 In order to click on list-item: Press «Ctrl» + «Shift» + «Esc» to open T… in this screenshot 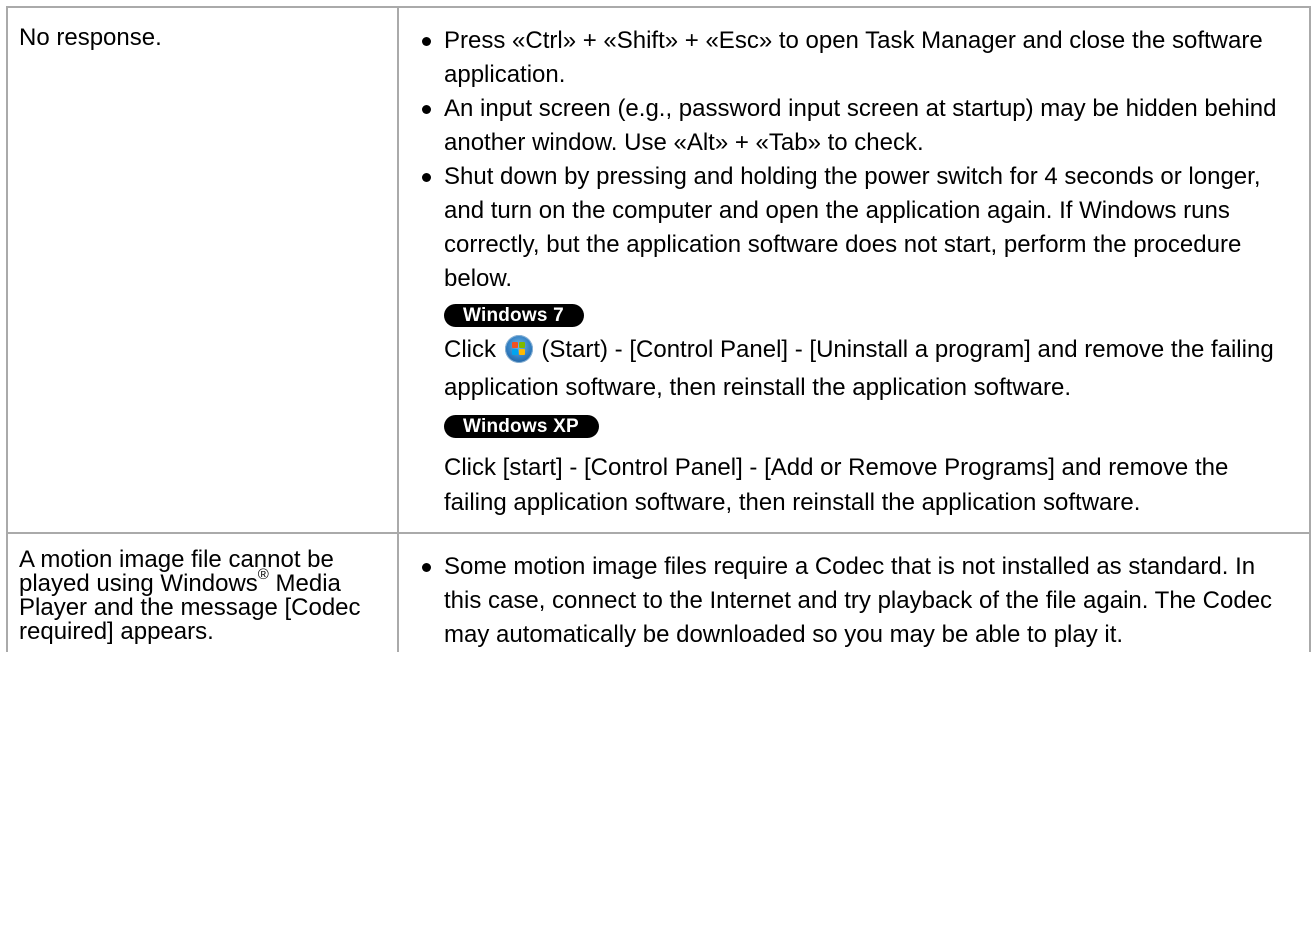, I will do `click(854, 58)`.